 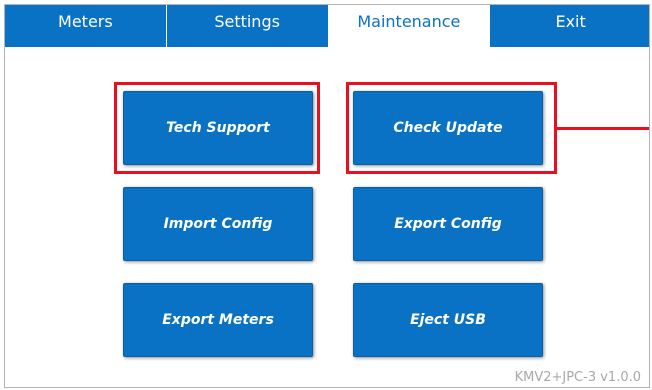 I want to click on callout-line, so click(x=601, y=128).